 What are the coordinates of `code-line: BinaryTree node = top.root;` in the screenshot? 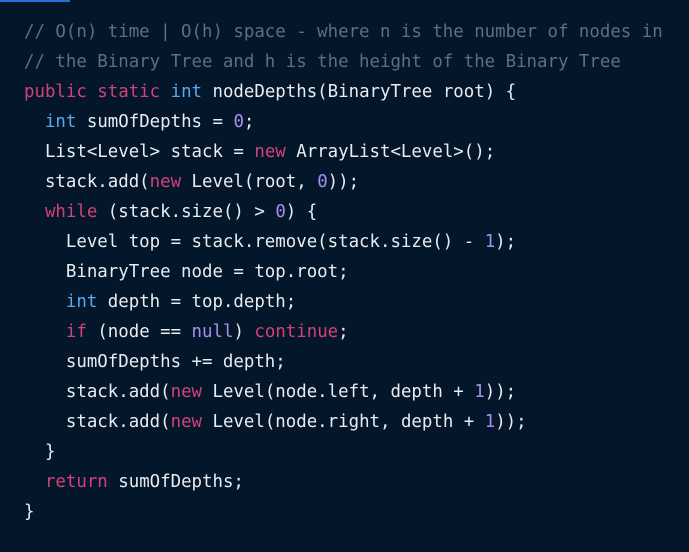 It's located at (343, 272).